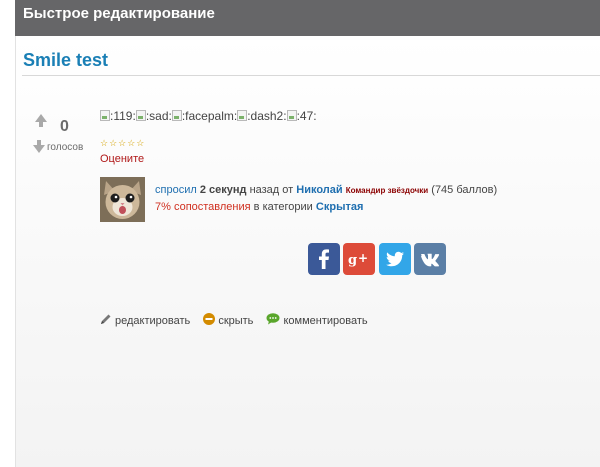  I want to click on share-facebook-button, so click(324, 259).